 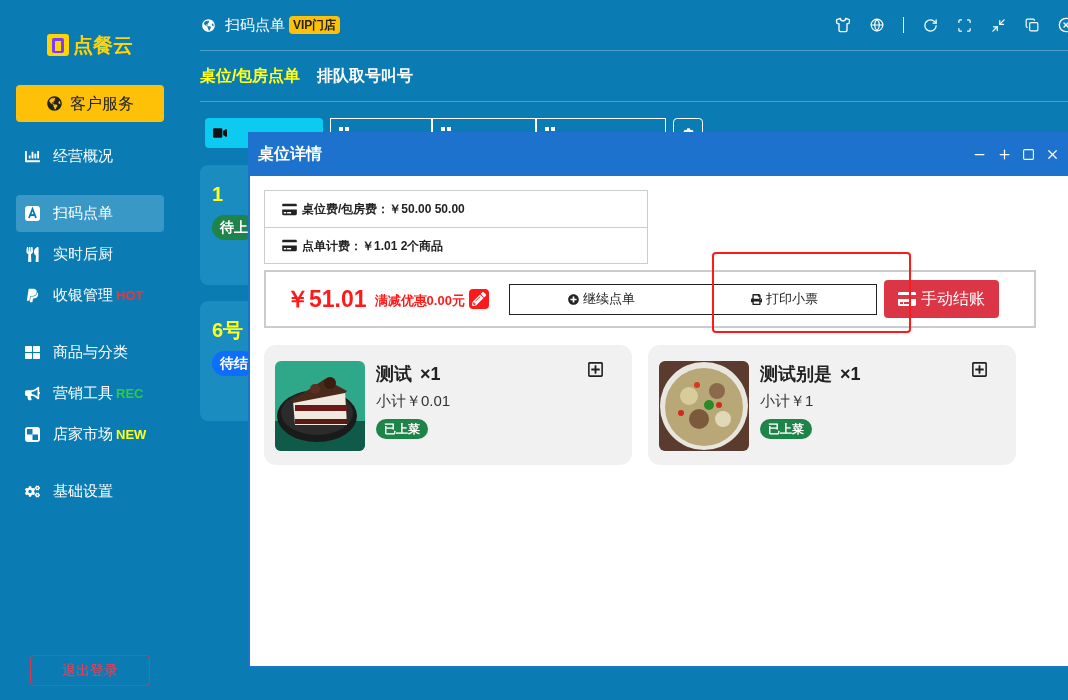 I want to click on subtotal-text: 小计￥1, so click(x=787, y=401).